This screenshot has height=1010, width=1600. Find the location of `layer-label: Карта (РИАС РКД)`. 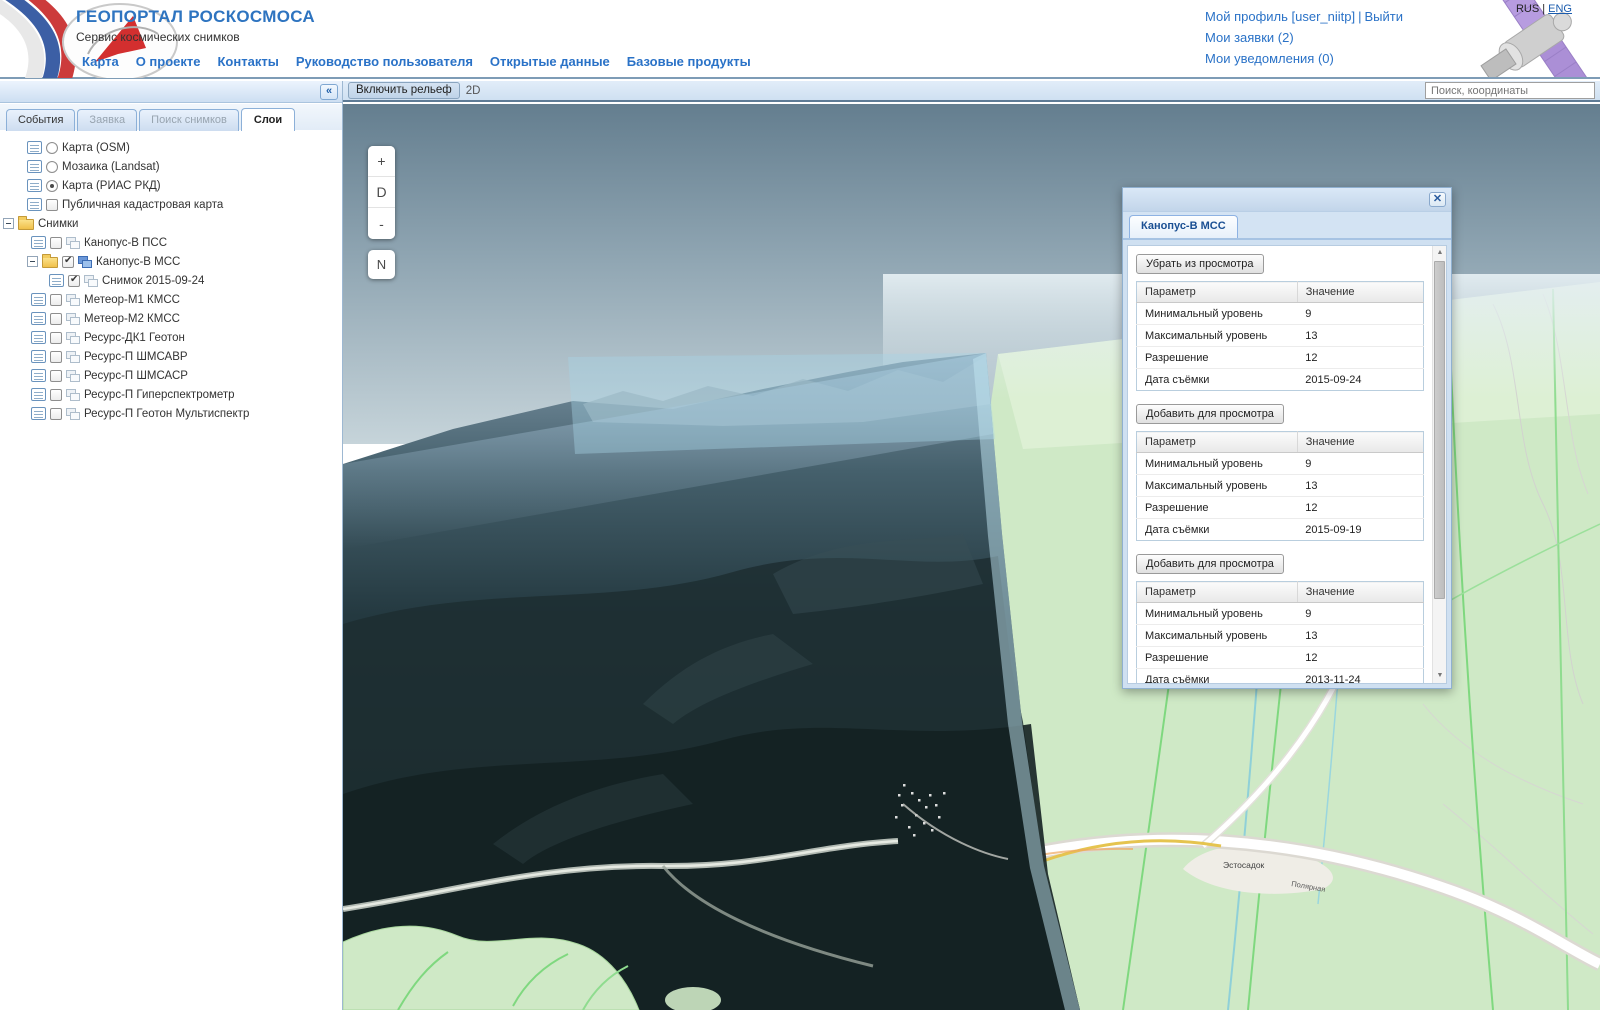

layer-label: Карта (РИАС РКД) is located at coordinates (111, 186).